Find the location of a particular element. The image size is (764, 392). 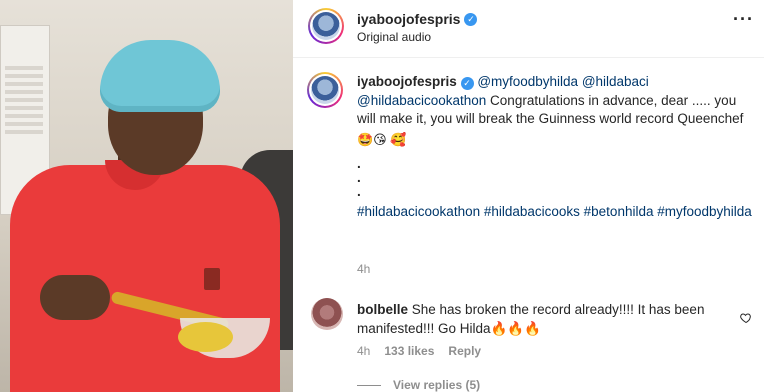

comment-timestamp: 4h is located at coordinates (363, 351).